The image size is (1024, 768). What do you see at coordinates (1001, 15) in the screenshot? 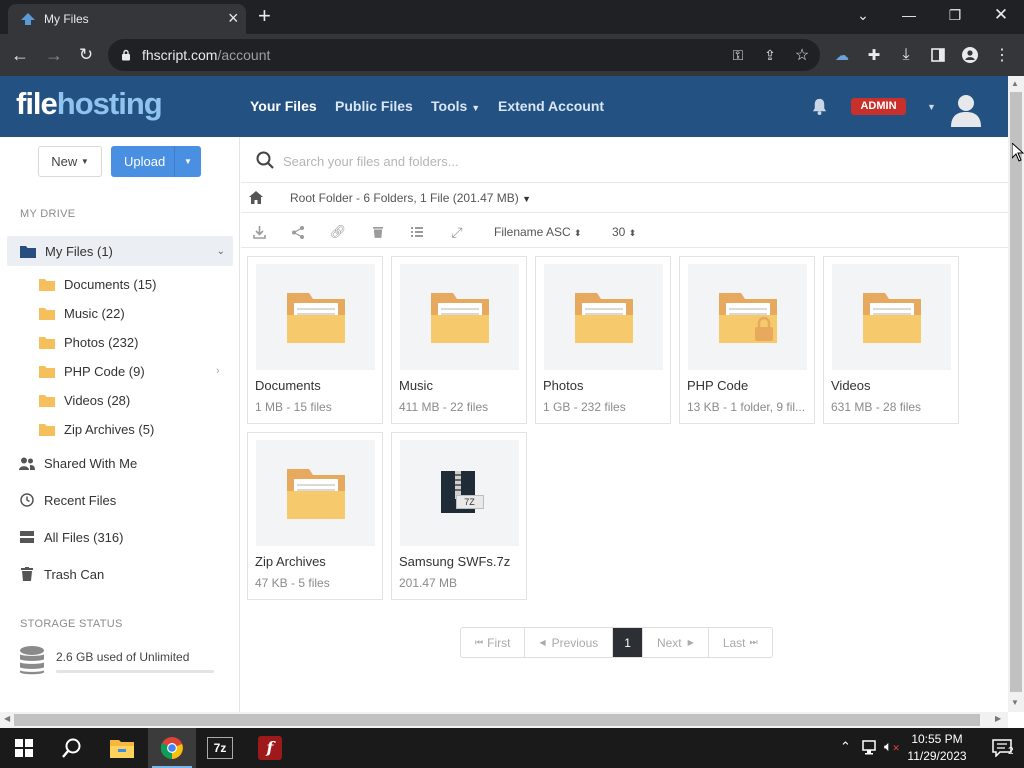
I see `close-window-icon: ✕` at bounding box center [1001, 15].